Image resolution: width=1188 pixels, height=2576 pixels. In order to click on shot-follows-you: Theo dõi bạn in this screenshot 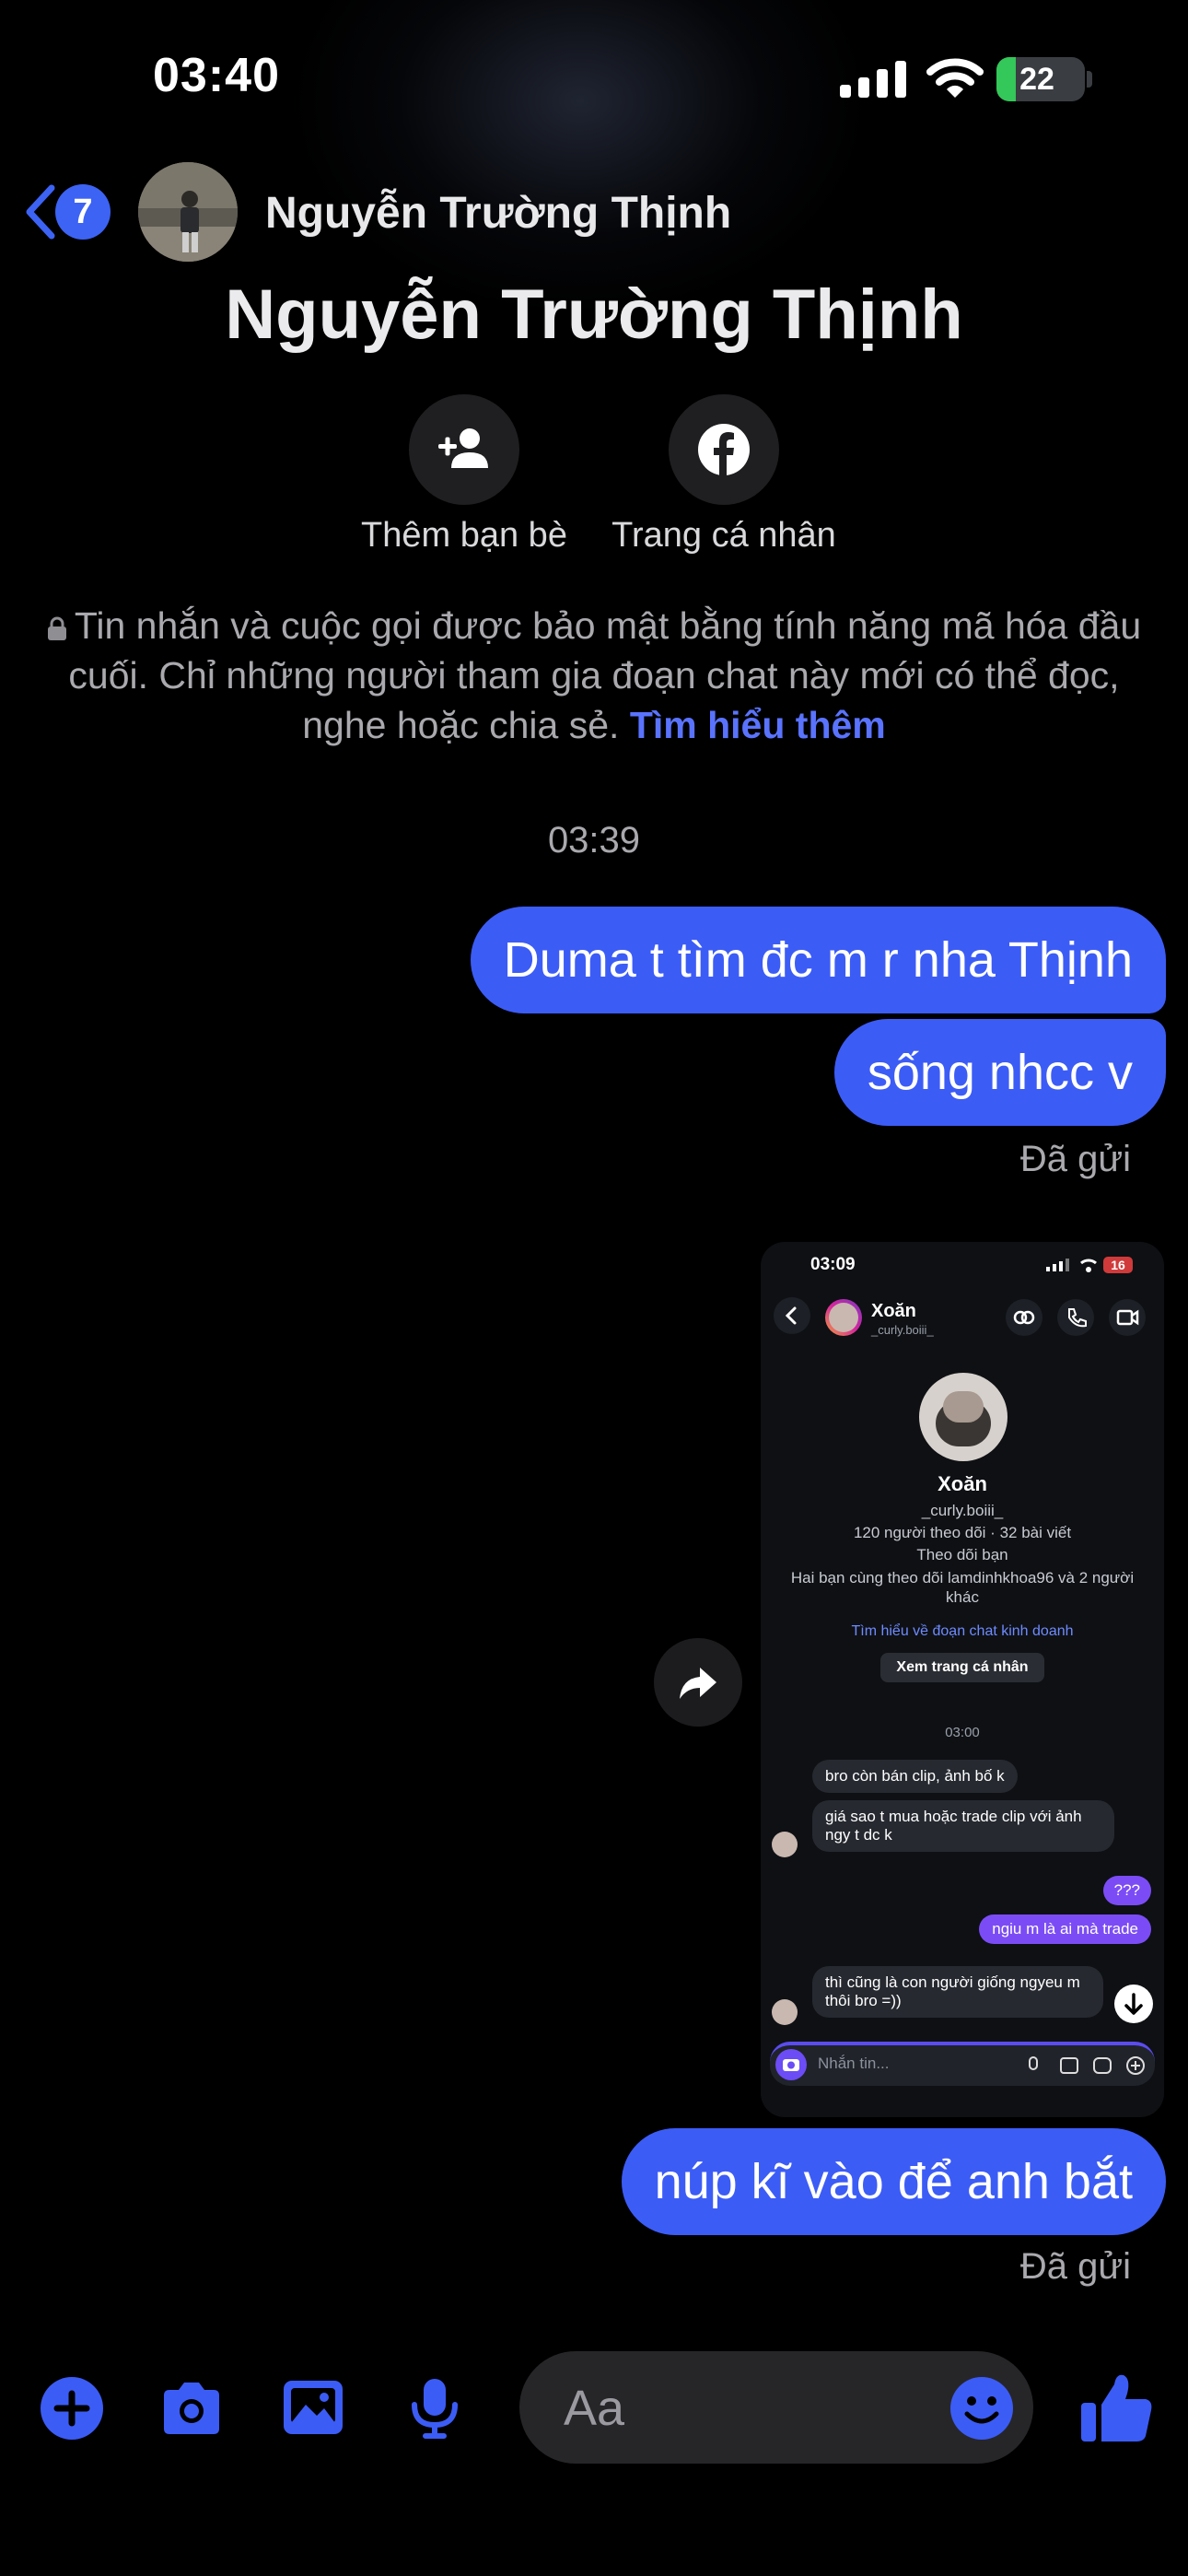, I will do `click(962, 1554)`.